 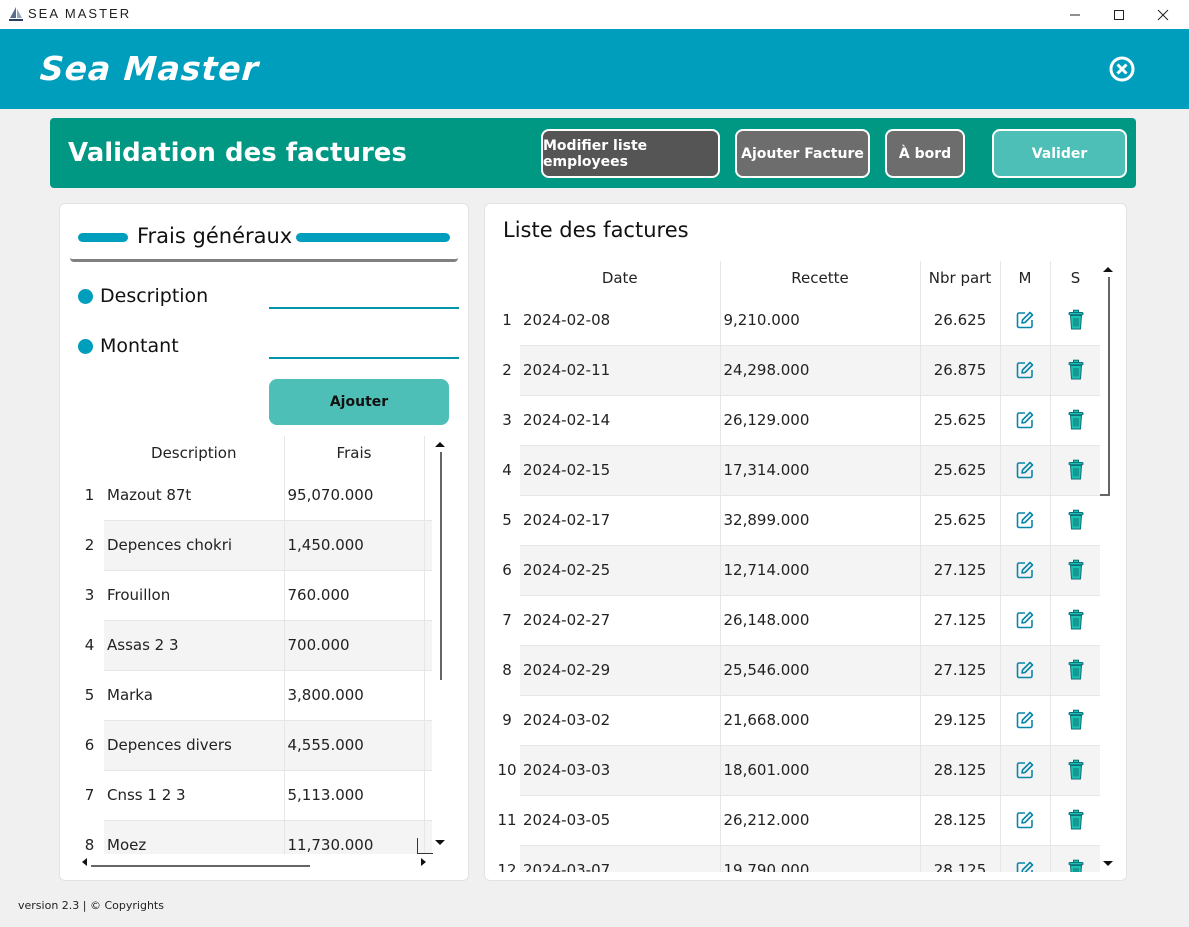 What do you see at coordinates (84, 862) in the screenshot?
I see `scroll-left-arrow-icon` at bounding box center [84, 862].